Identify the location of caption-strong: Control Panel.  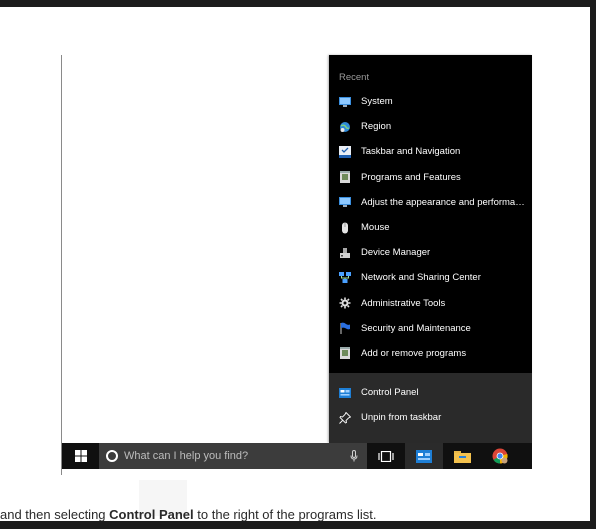
(151, 514).